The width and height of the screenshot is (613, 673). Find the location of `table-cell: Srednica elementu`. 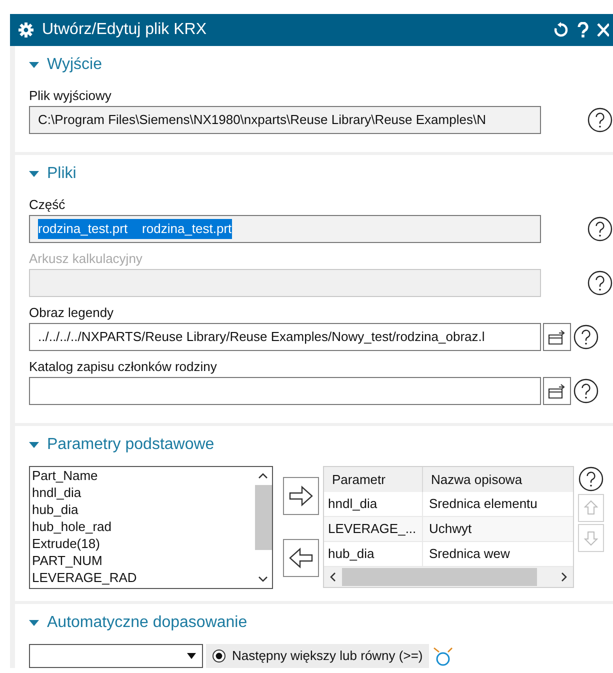

table-cell: Srednica elementu is located at coordinates (497, 504).